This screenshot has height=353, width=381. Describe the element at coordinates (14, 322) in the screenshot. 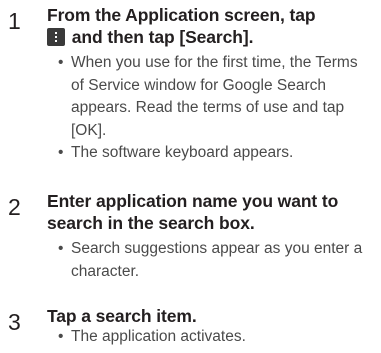

I see `step-number: 3` at that location.